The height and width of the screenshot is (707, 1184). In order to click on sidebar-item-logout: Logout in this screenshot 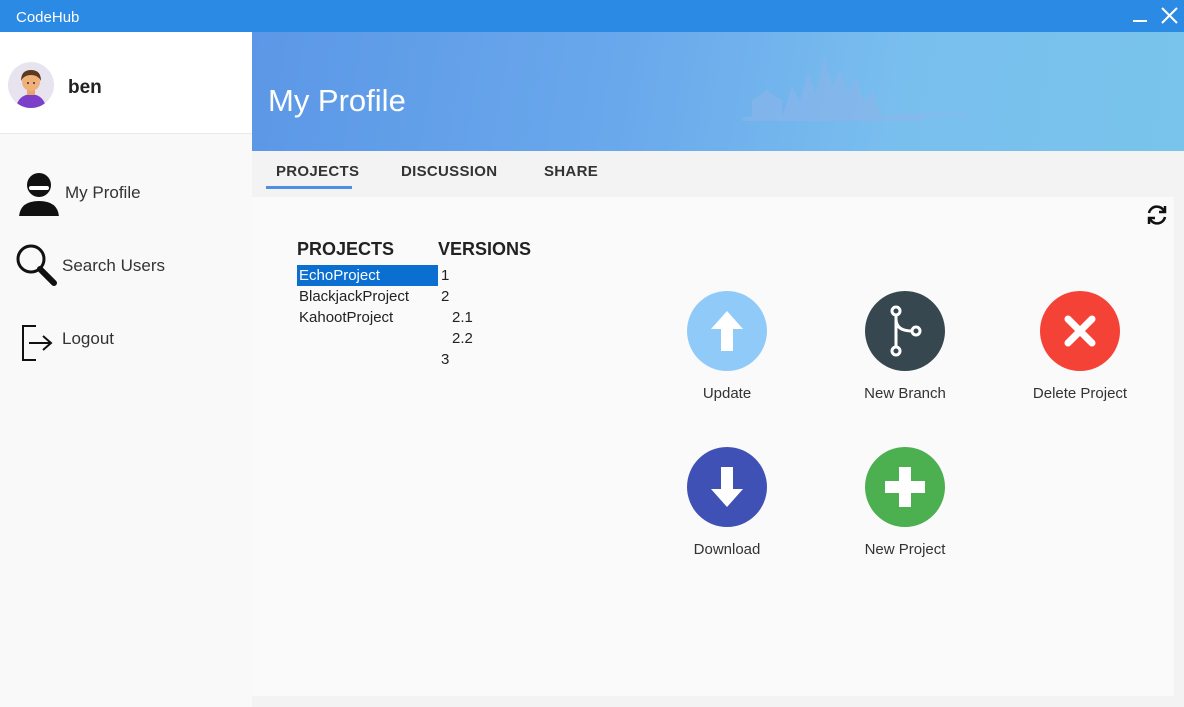, I will do `click(126, 338)`.